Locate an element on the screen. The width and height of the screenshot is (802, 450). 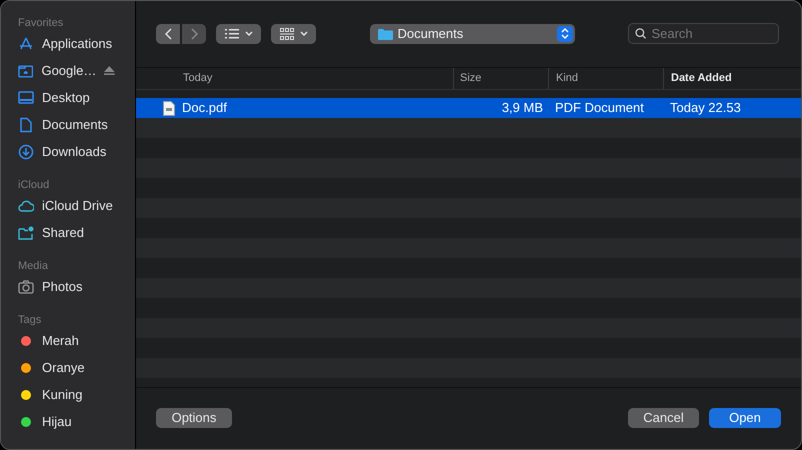
sidebar-item: Shared is located at coordinates (63, 232).